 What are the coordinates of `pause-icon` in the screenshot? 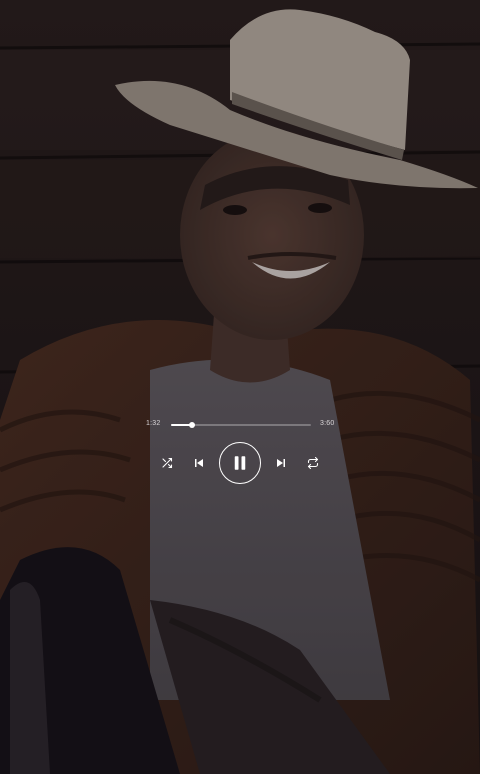 It's located at (240, 463).